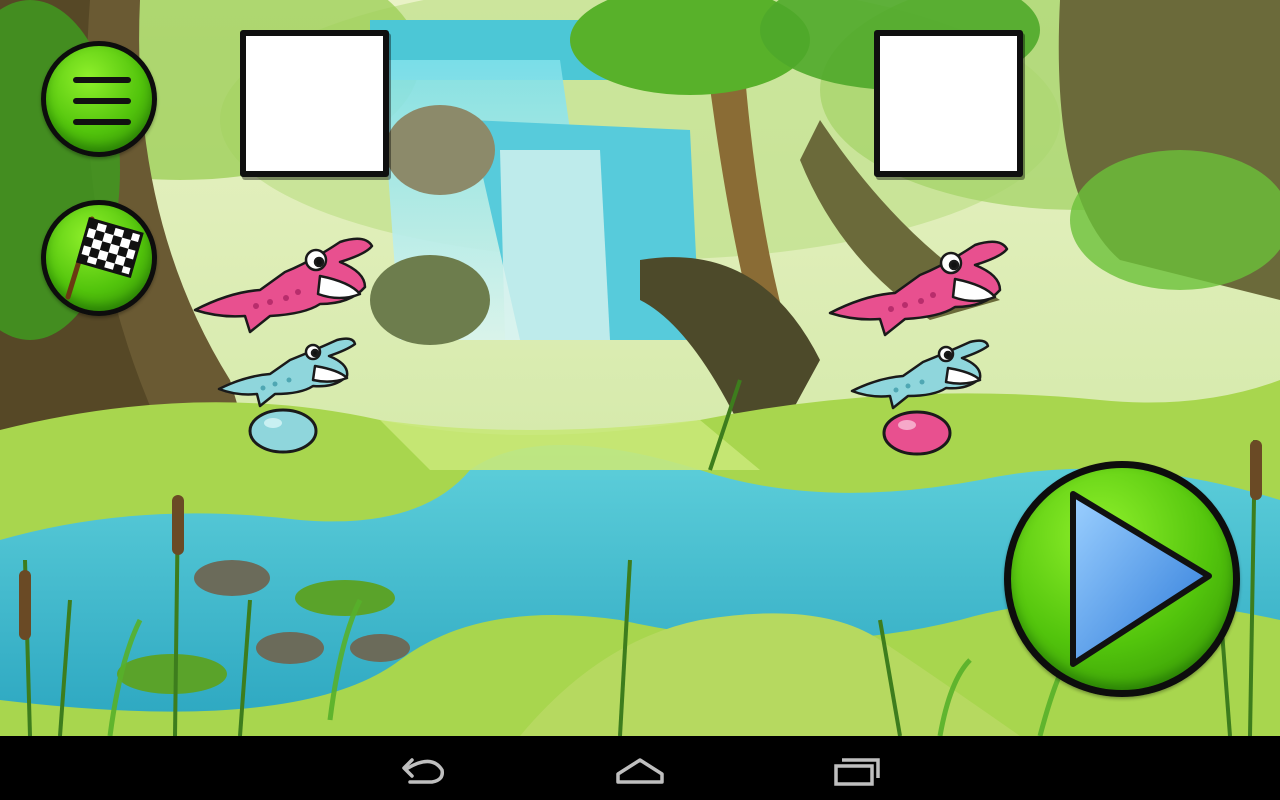 The image size is (1280, 800). What do you see at coordinates (920, 287) in the screenshot?
I see `pink-crocodile-right` at bounding box center [920, 287].